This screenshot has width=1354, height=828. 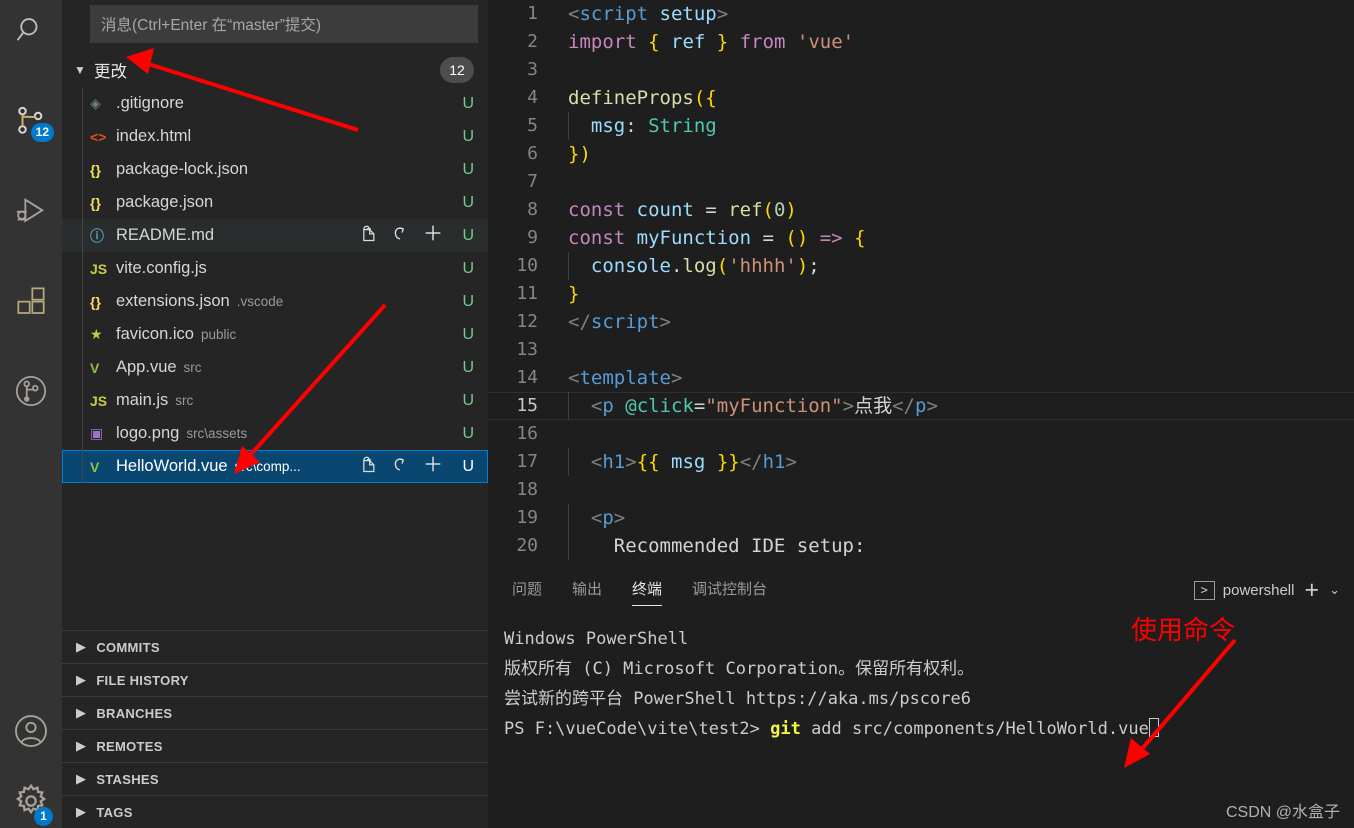 I want to click on activity-item-accounts, so click(x=31, y=731).